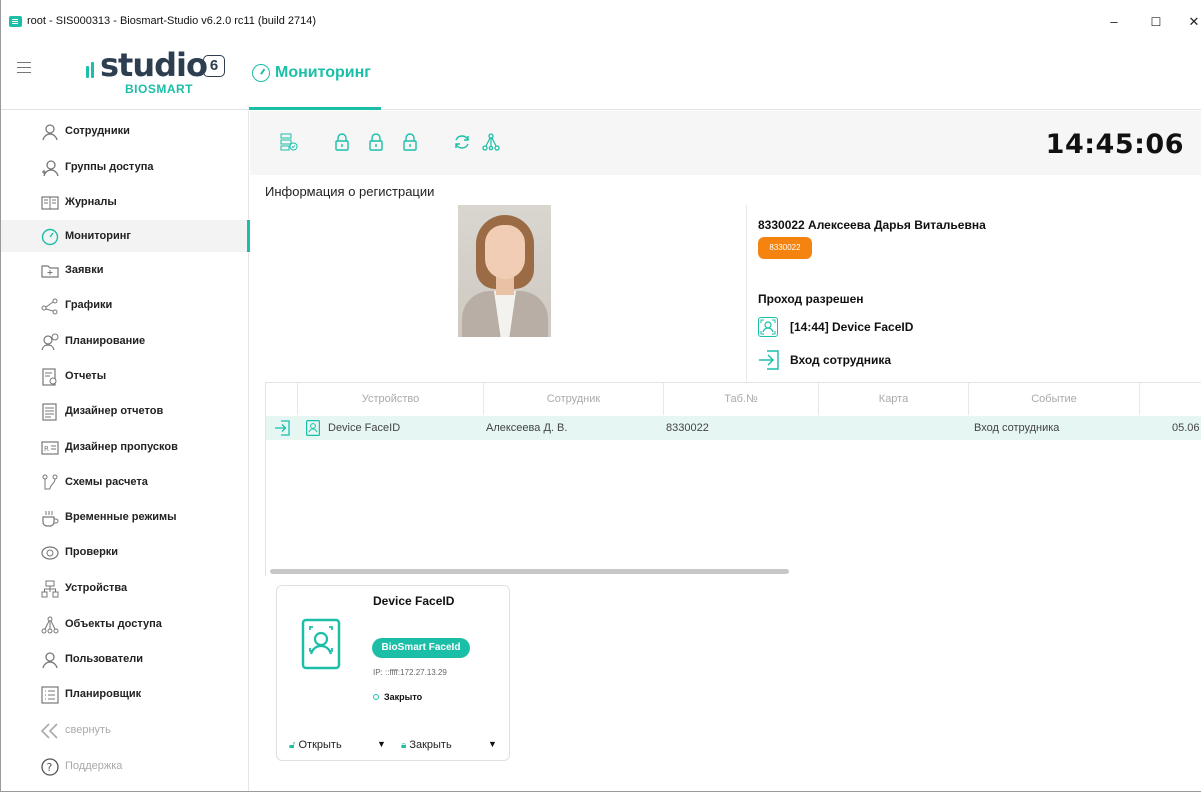 The height and width of the screenshot is (792, 1201). What do you see at coordinates (852, 327) in the screenshot?
I see `device-line-label: [14:44] Device FaceID` at bounding box center [852, 327].